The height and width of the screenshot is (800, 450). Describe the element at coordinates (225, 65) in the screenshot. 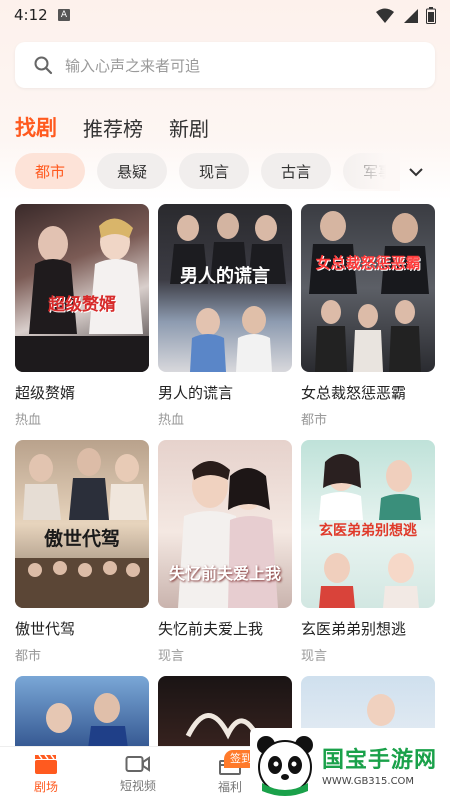

I see `search-bar: 输入心声之来者可追` at that location.